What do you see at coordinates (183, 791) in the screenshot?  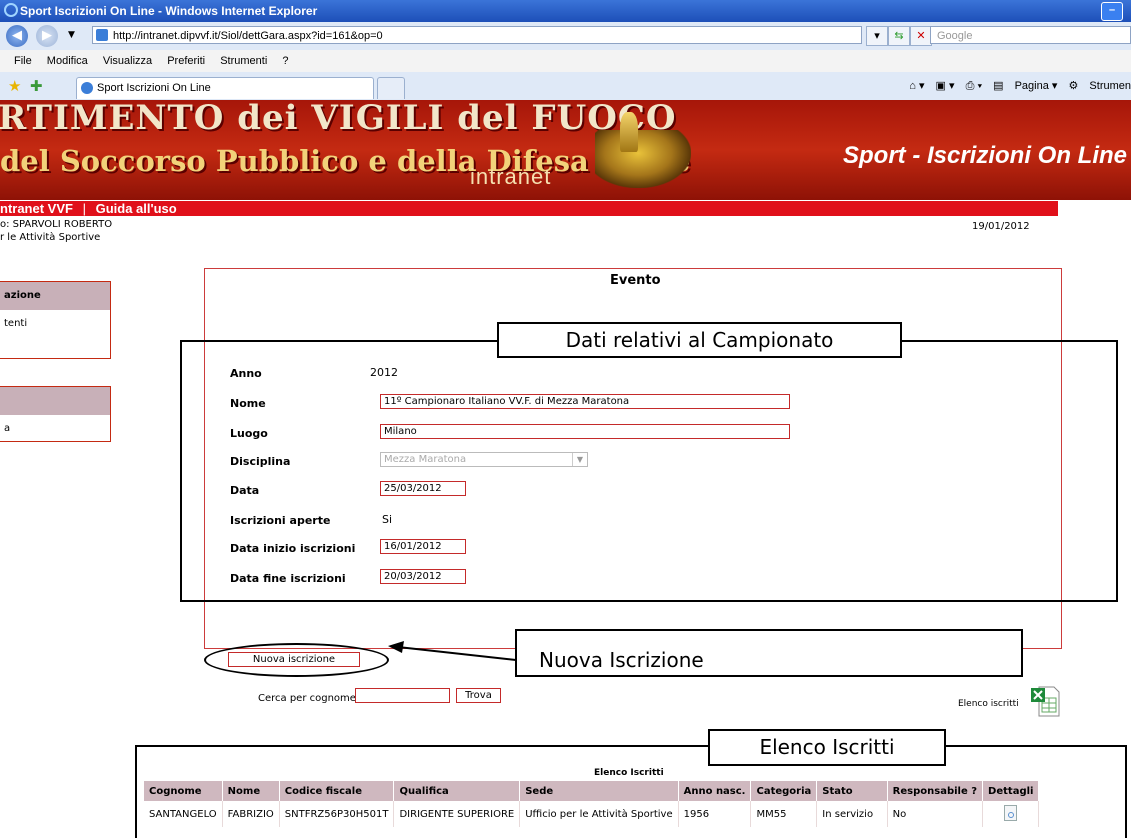 I see `col-cognome: Cognome` at bounding box center [183, 791].